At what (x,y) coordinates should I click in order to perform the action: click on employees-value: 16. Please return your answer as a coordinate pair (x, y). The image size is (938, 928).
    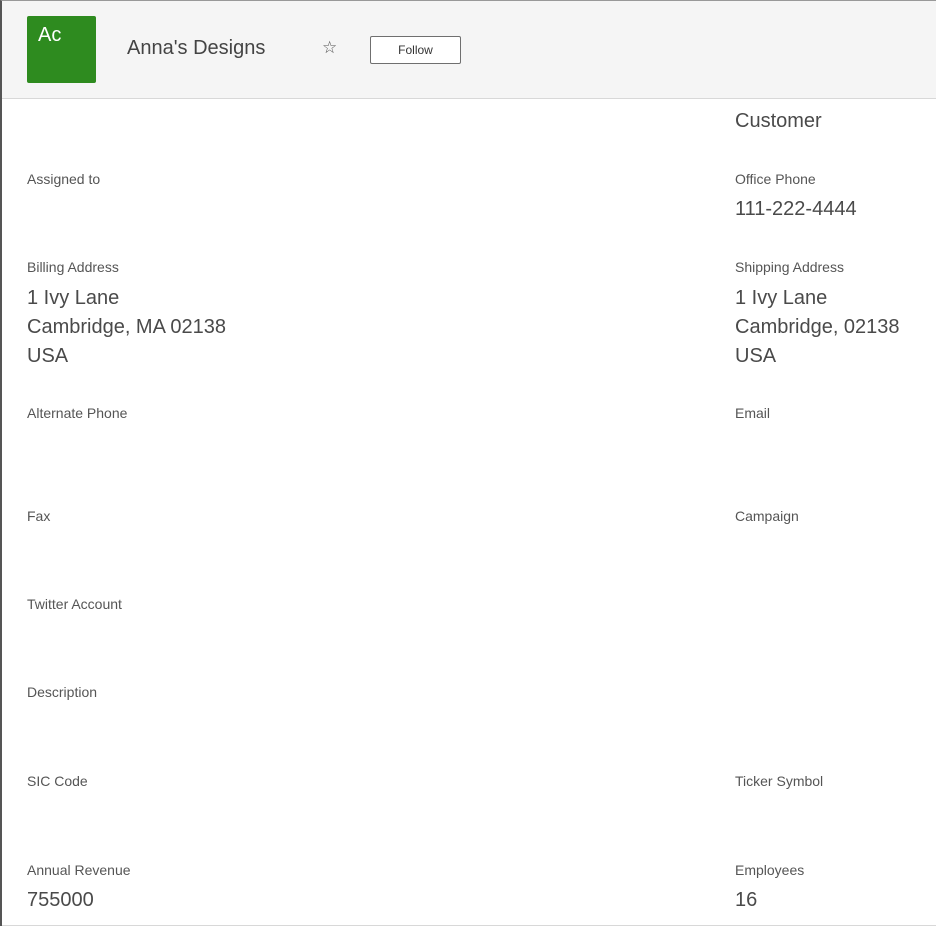
    Looking at the image, I should click on (746, 900).